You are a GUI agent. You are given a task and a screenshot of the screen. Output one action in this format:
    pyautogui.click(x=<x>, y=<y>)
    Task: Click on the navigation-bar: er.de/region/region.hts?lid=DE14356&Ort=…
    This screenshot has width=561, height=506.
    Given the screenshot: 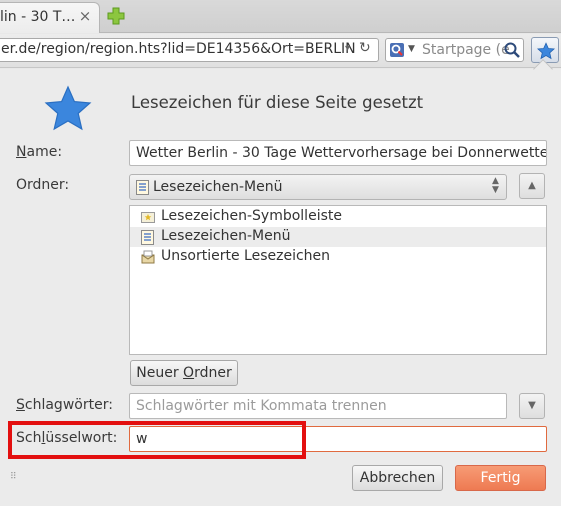 What is the action you would take?
    pyautogui.click(x=280, y=51)
    